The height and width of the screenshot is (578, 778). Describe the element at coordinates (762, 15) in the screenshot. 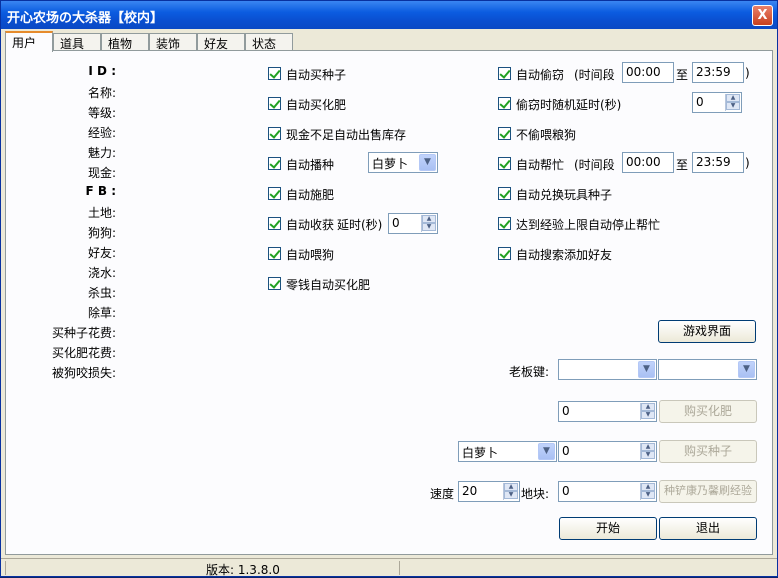

I see `close-button: X` at that location.